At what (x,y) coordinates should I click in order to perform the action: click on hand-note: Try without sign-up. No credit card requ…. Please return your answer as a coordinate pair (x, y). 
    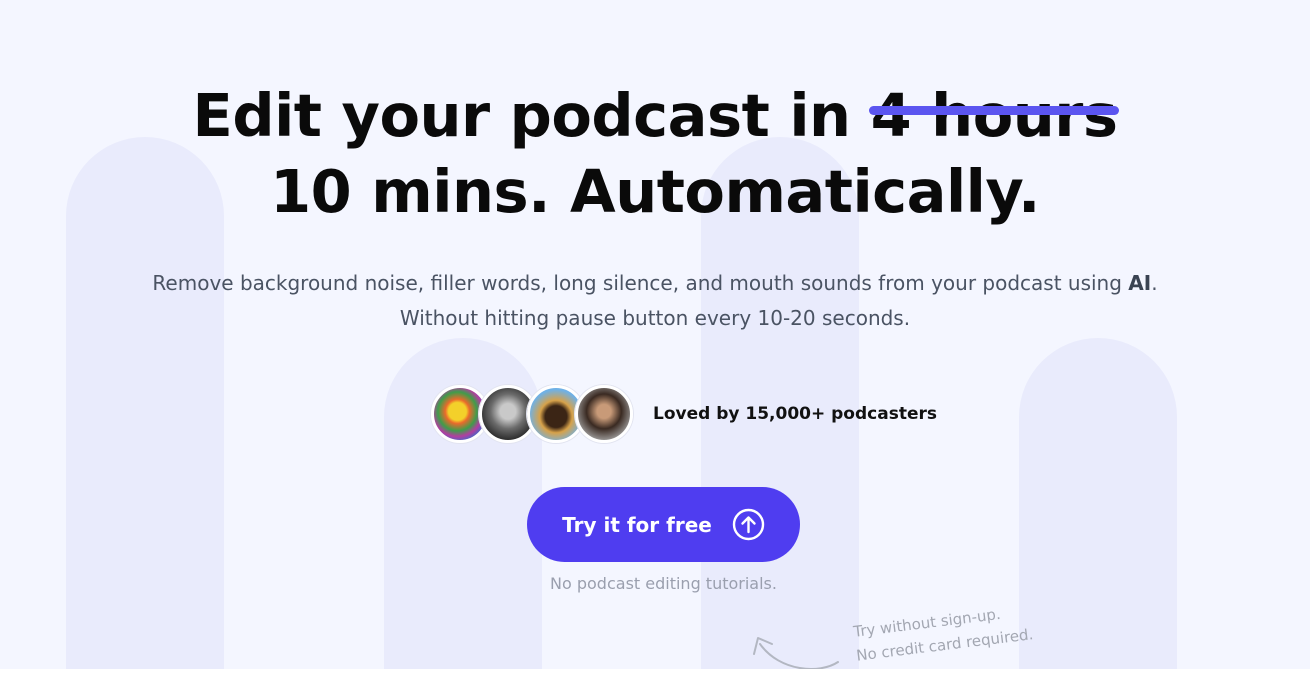
    Looking at the image, I should click on (943, 632).